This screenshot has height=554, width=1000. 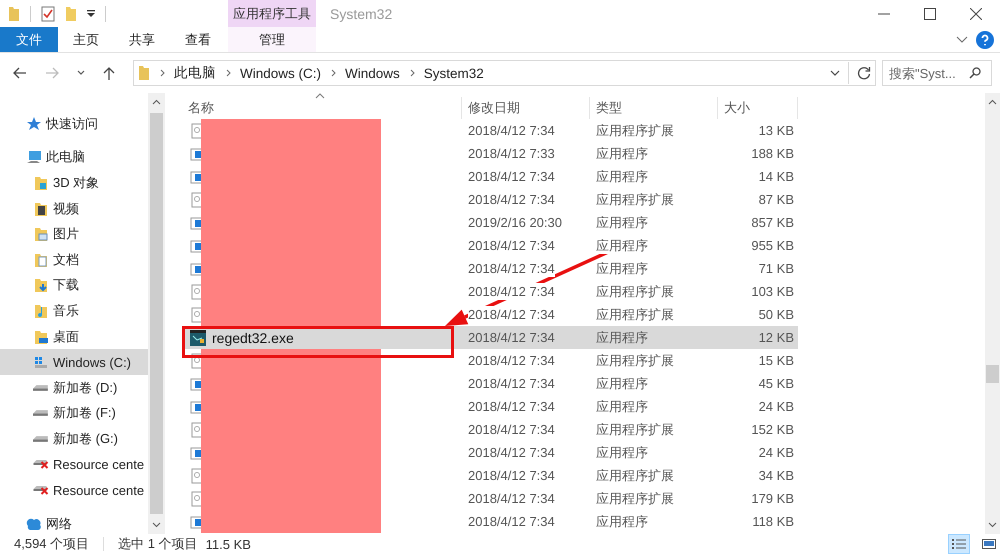 I want to click on details-view-icon, so click(x=959, y=544).